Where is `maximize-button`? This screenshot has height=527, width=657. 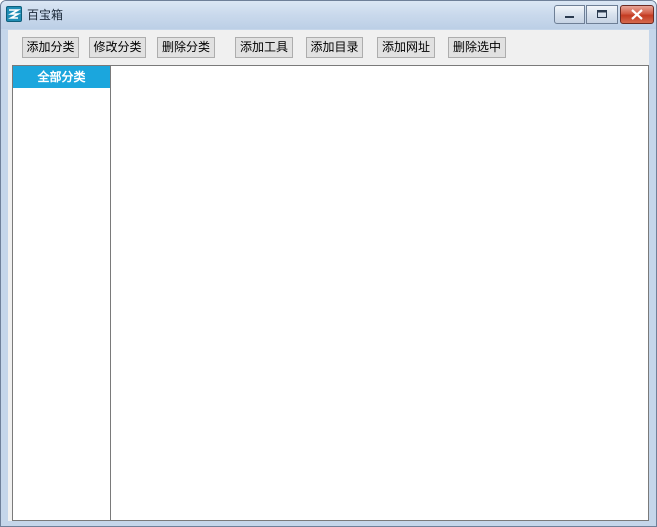 maximize-button is located at coordinates (602, 14).